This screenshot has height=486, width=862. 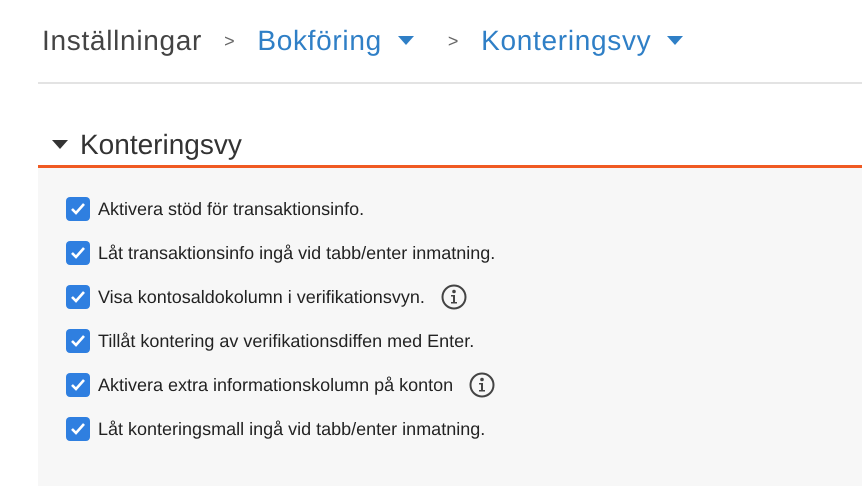 What do you see at coordinates (292, 429) in the screenshot?
I see `option-label: Låt konteringsmall ingå vid tabb/enter inmatning.` at bounding box center [292, 429].